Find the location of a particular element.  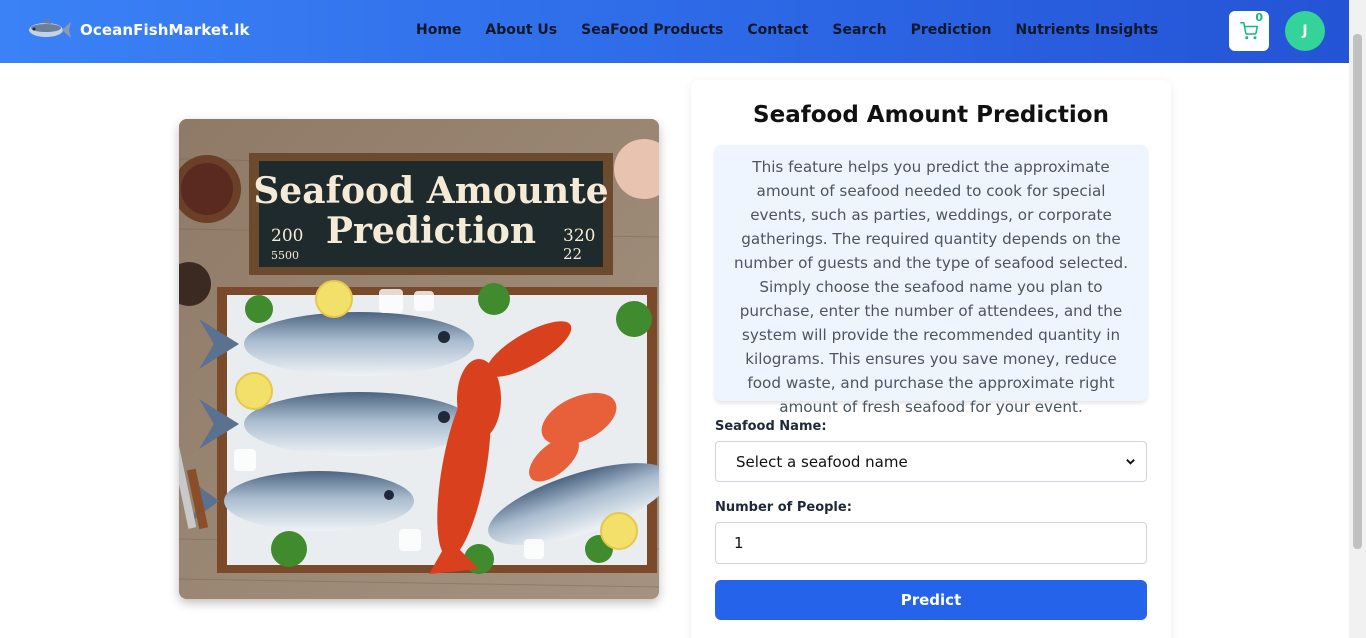

hero-sign-title: Seafood Amounte is located at coordinates (430, 191).